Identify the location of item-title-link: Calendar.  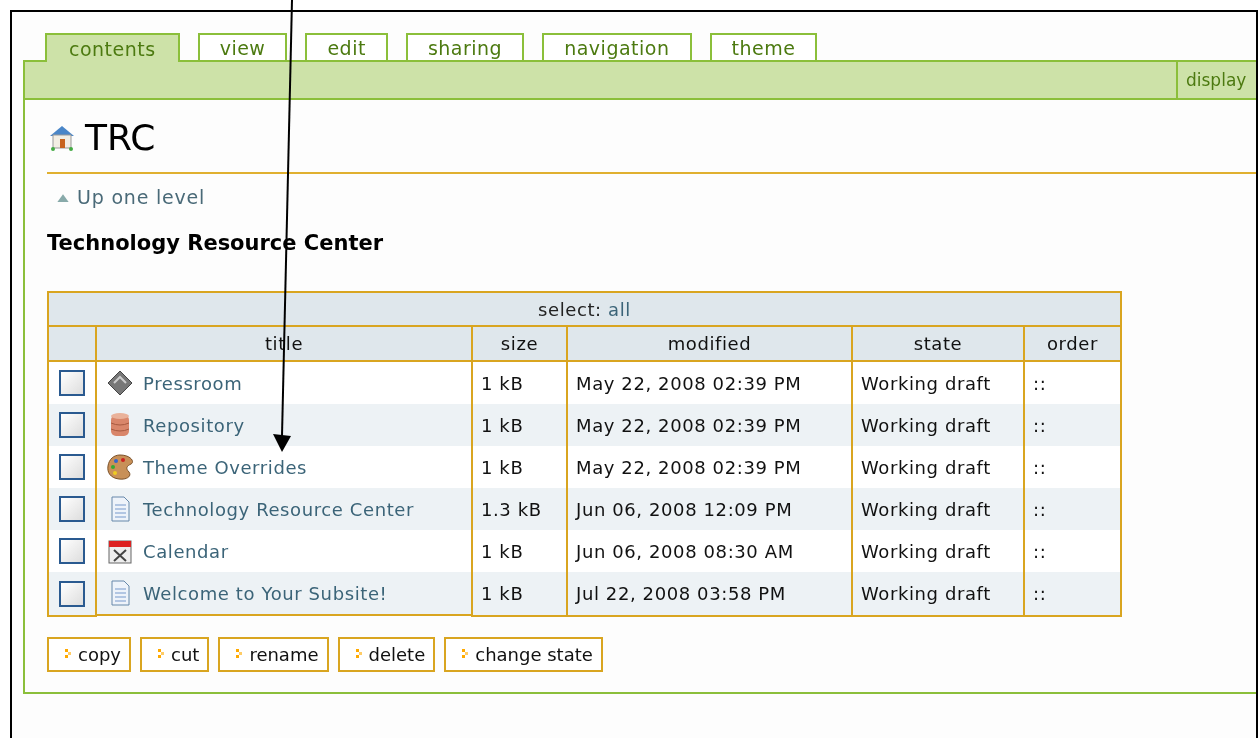
(186, 551).